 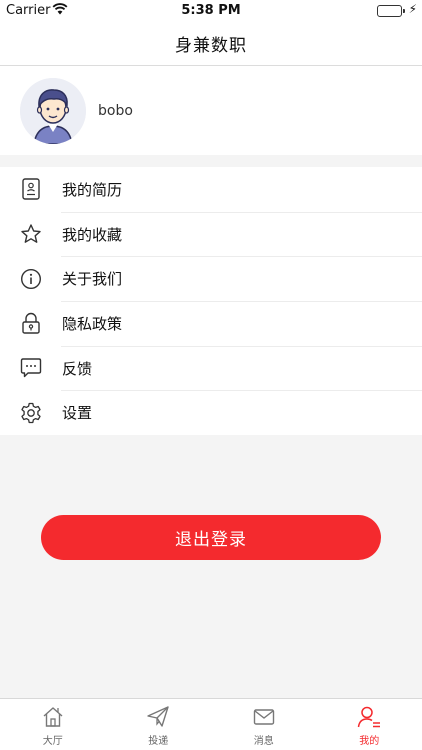 I want to click on tab-mine: 我的, so click(x=369, y=724).